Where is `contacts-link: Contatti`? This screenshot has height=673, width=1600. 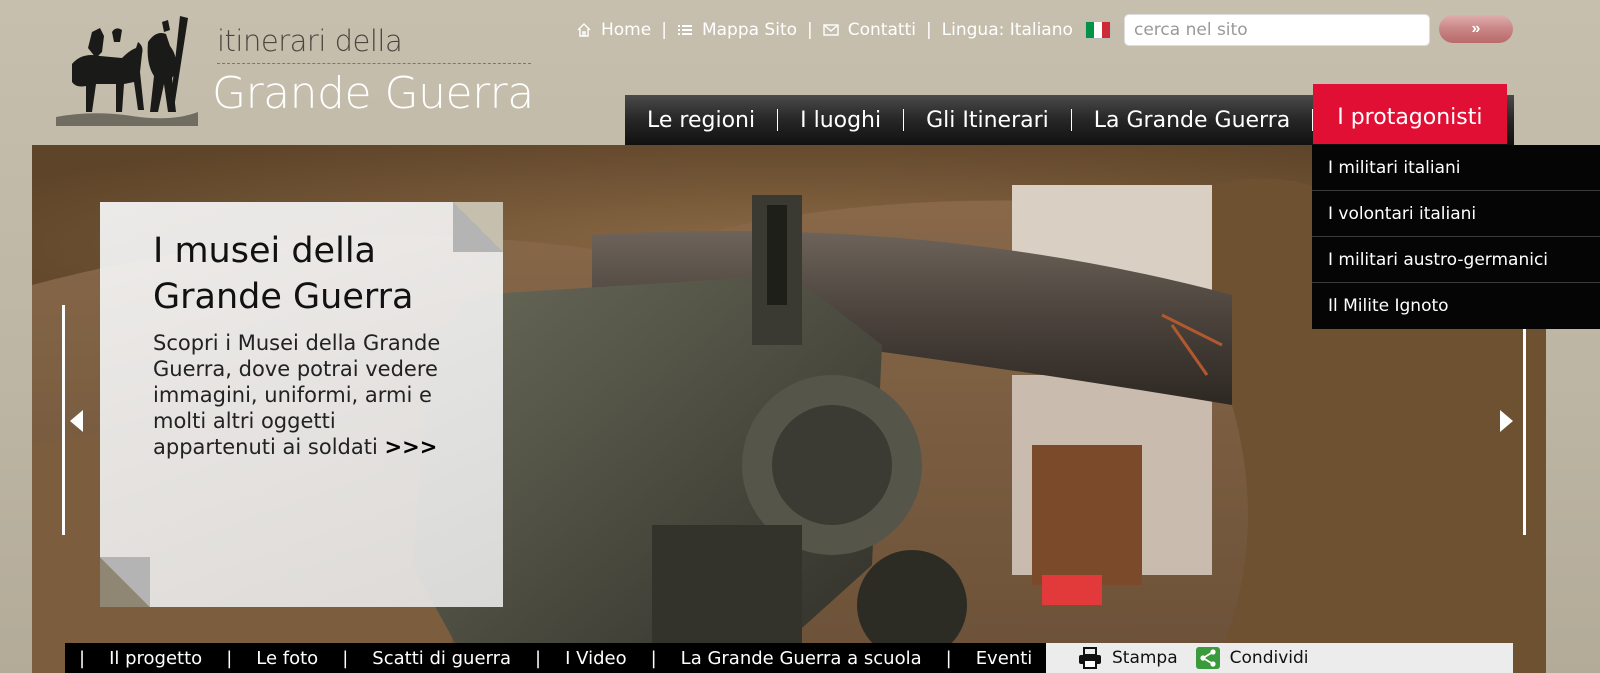 contacts-link: Contatti is located at coordinates (869, 30).